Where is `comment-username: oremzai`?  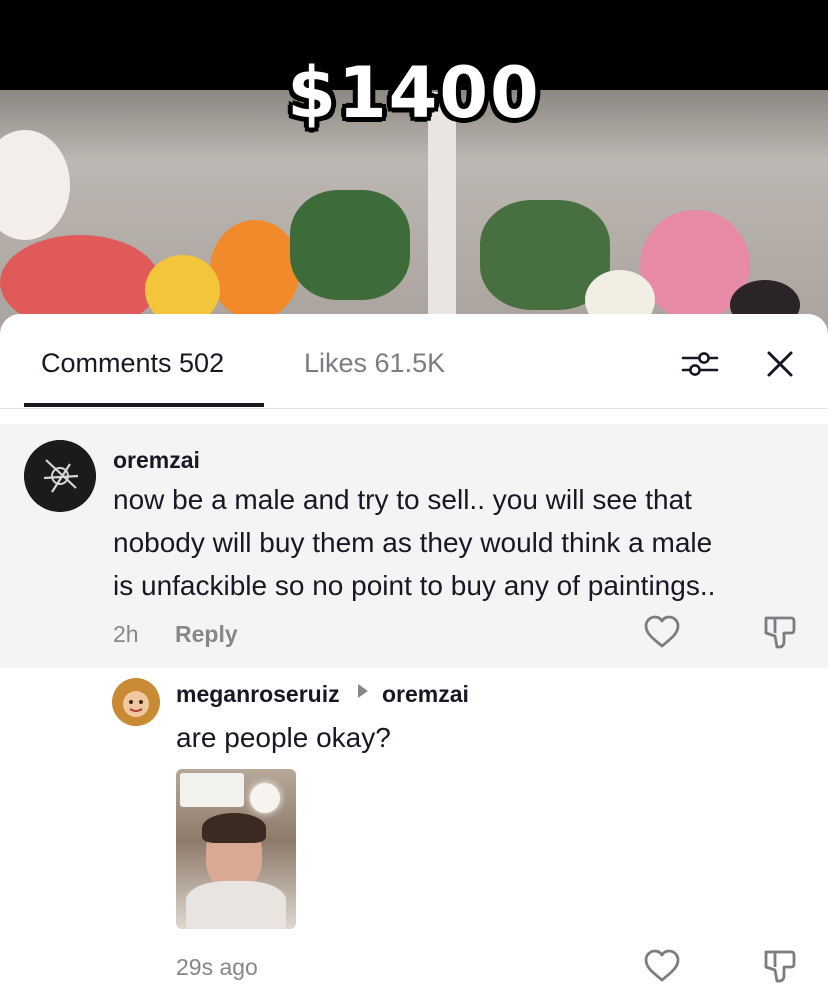 comment-username: oremzai is located at coordinates (156, 460).